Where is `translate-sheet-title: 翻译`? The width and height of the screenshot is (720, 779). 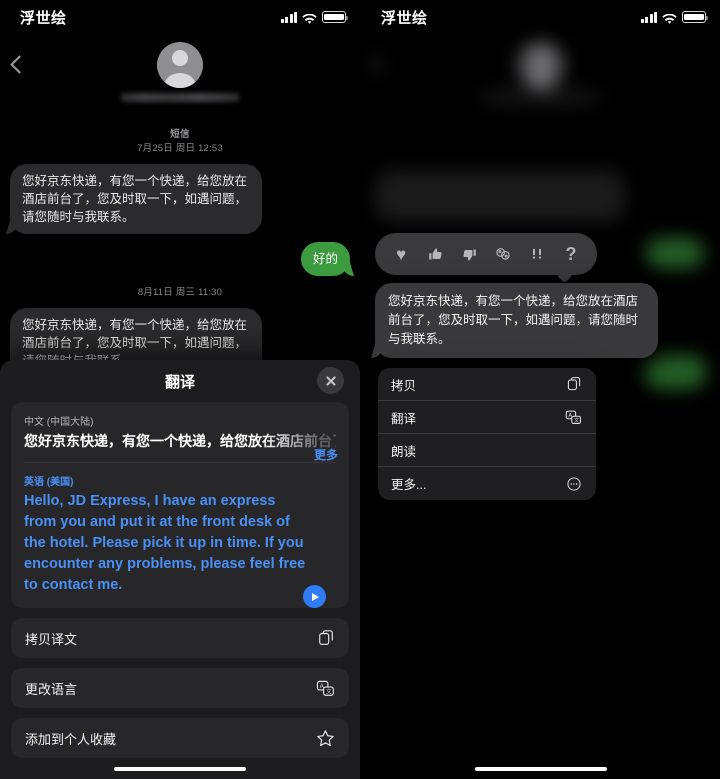 translate-sheet-title: 翻译 is located at coordinates (179, 382).